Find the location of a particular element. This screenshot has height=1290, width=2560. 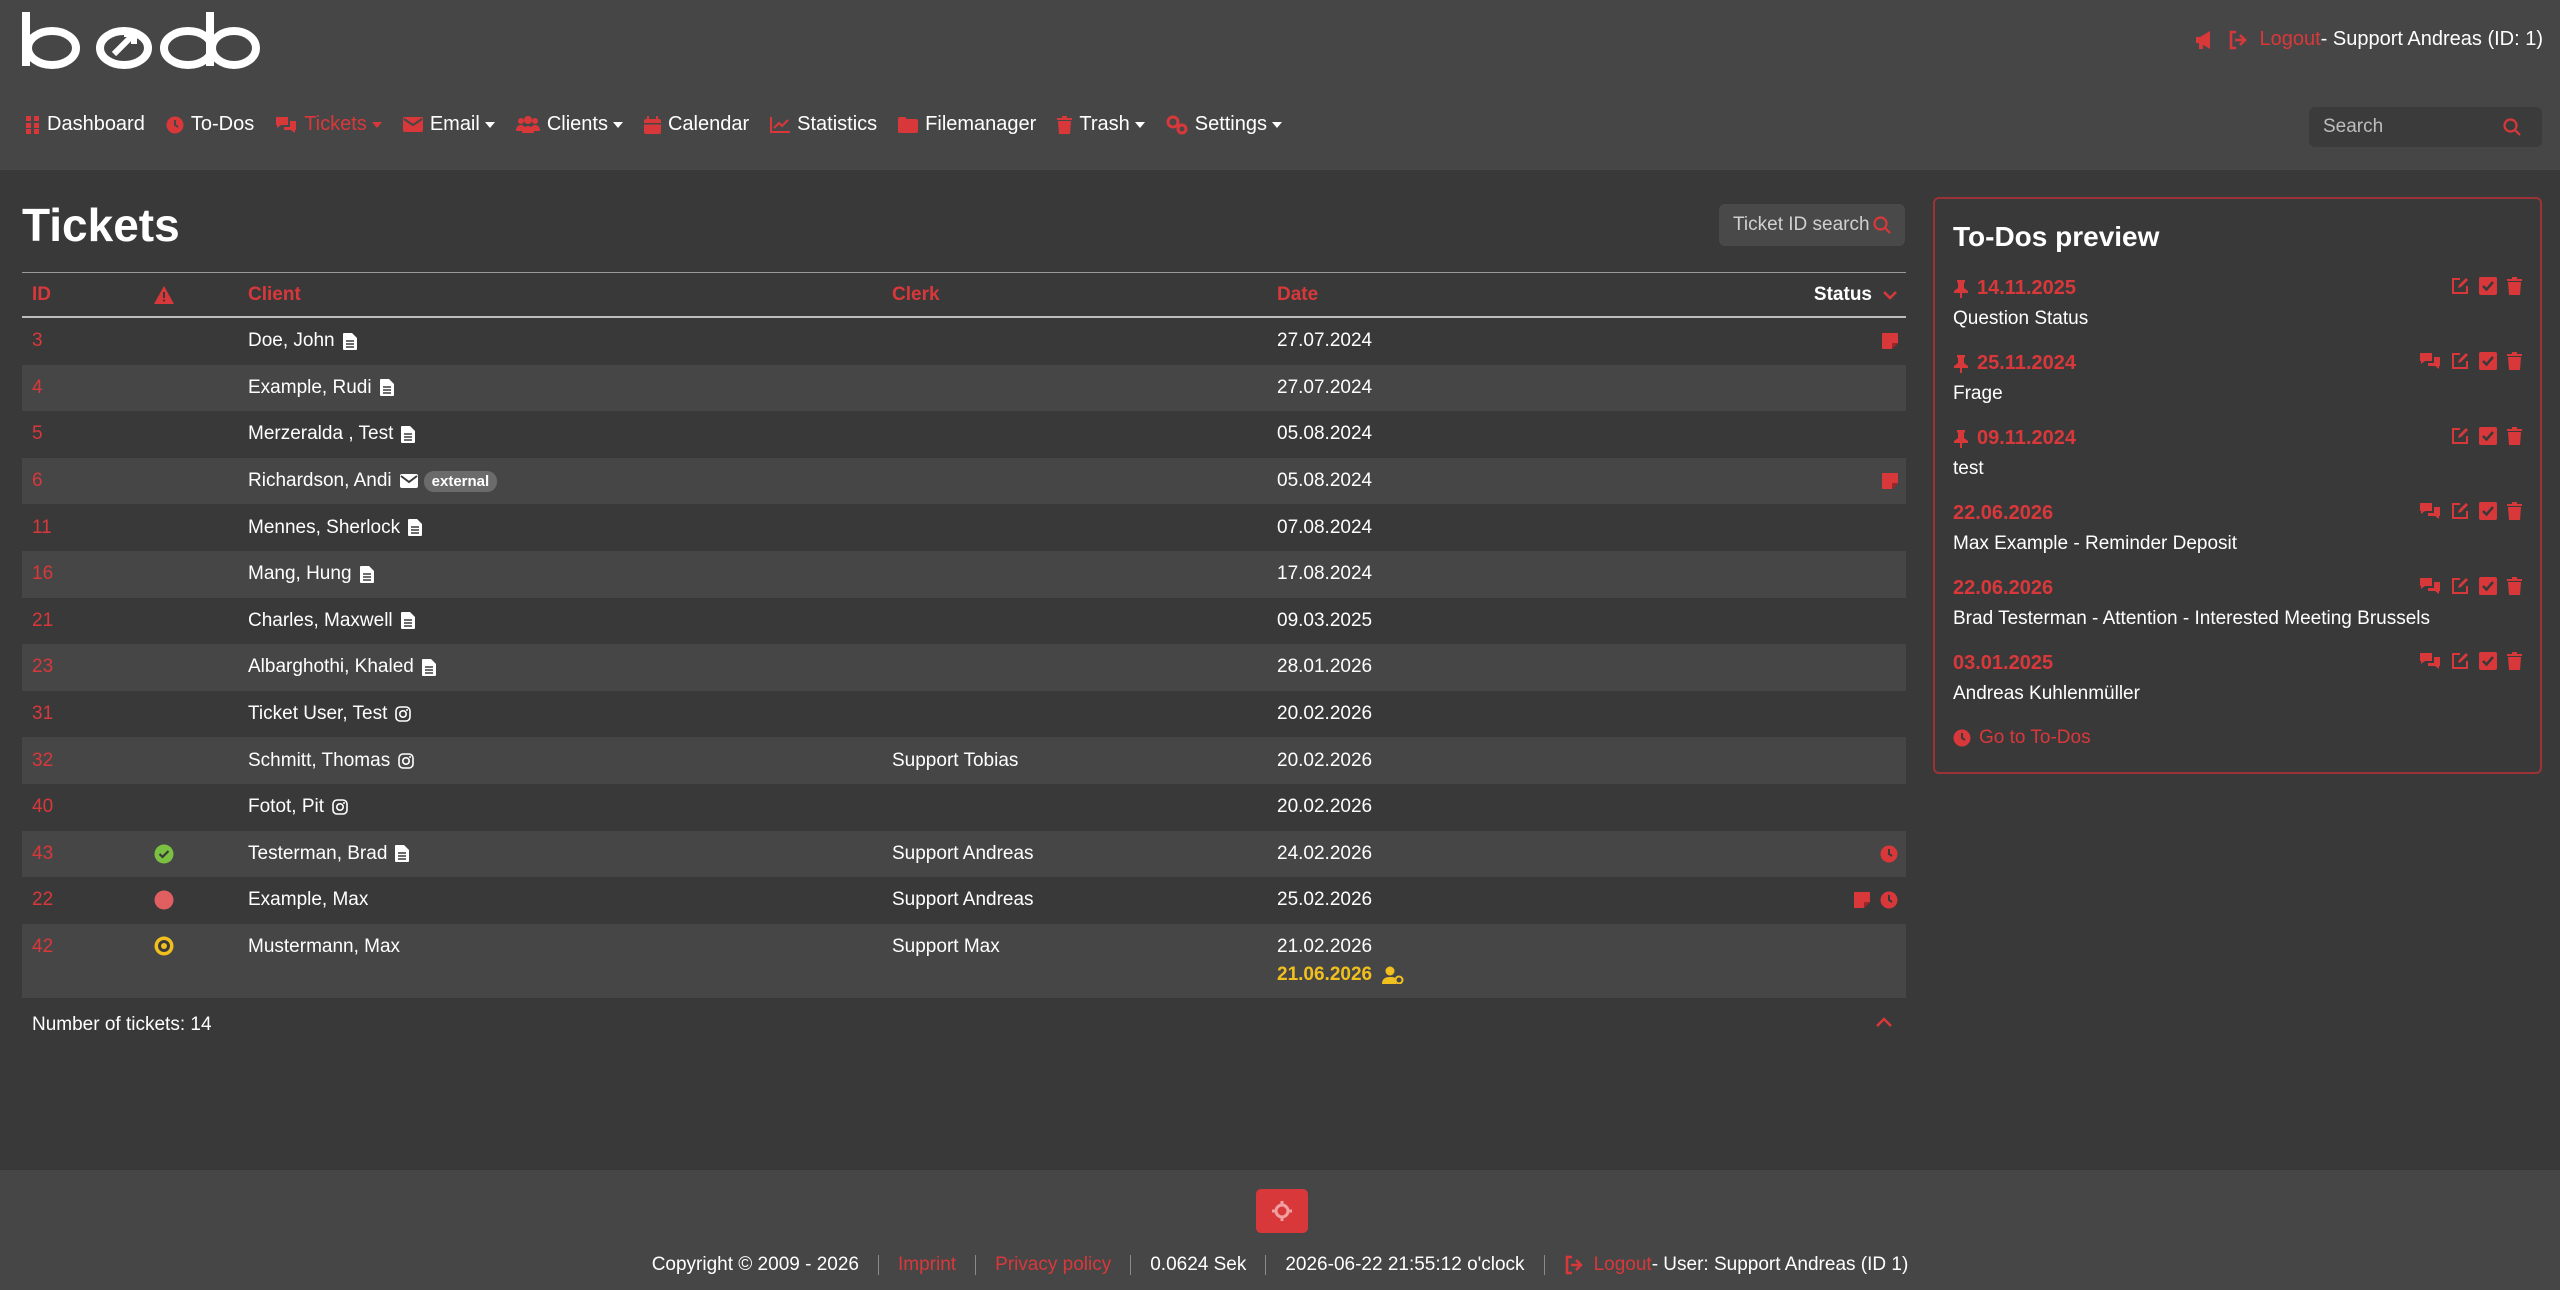

client-name: Example, Rudi is located at coordinates (310, 388).